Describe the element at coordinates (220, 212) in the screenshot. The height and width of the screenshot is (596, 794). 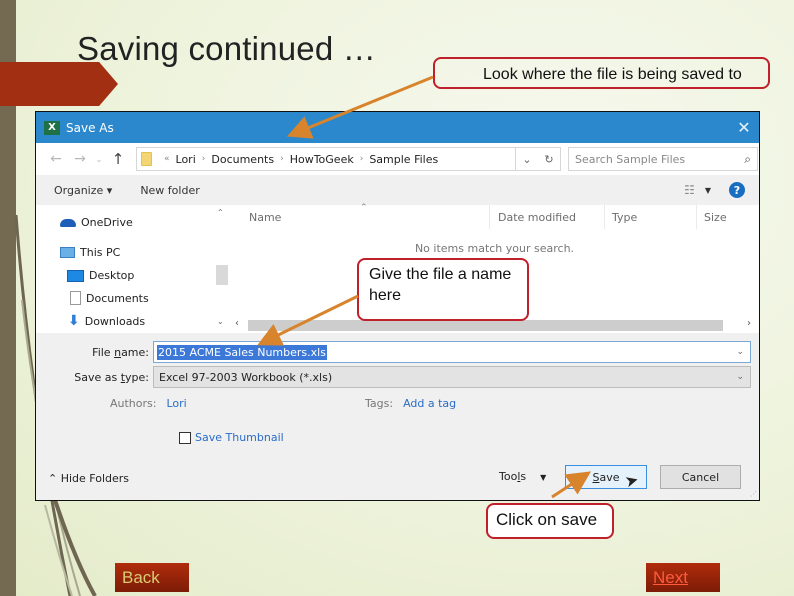
I see `scroll-up-icon: ⌃` at that location.